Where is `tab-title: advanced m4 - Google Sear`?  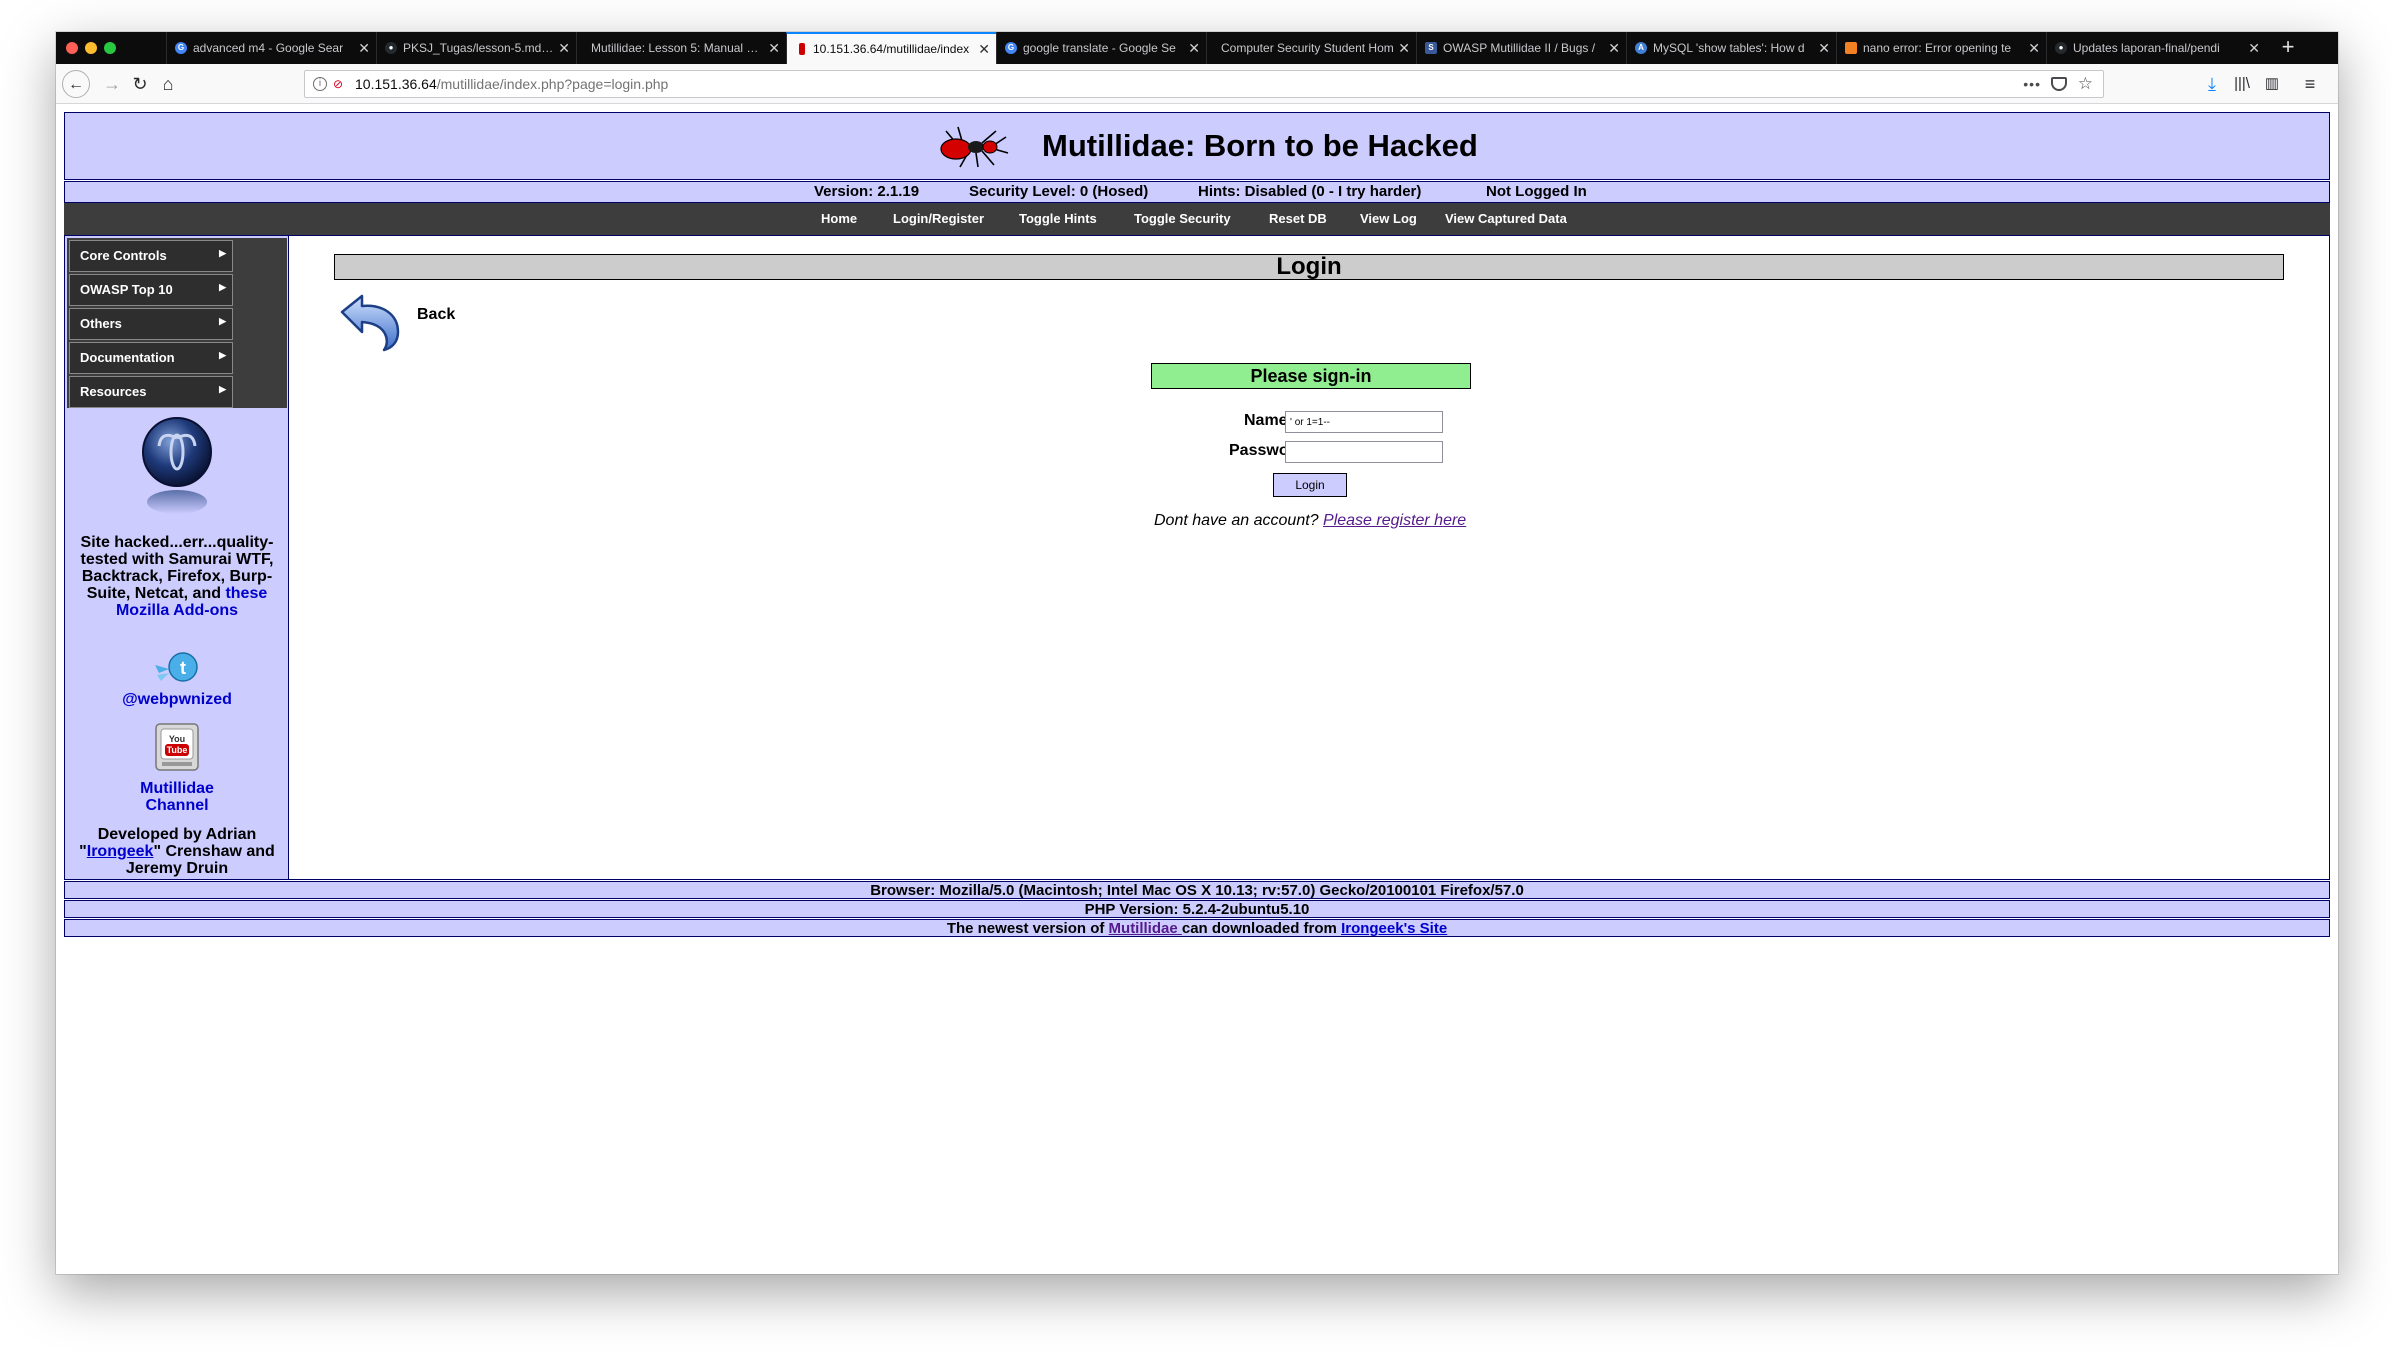
tab-title: advanced m4 - Google Sear is located at coordinates (268, 48).